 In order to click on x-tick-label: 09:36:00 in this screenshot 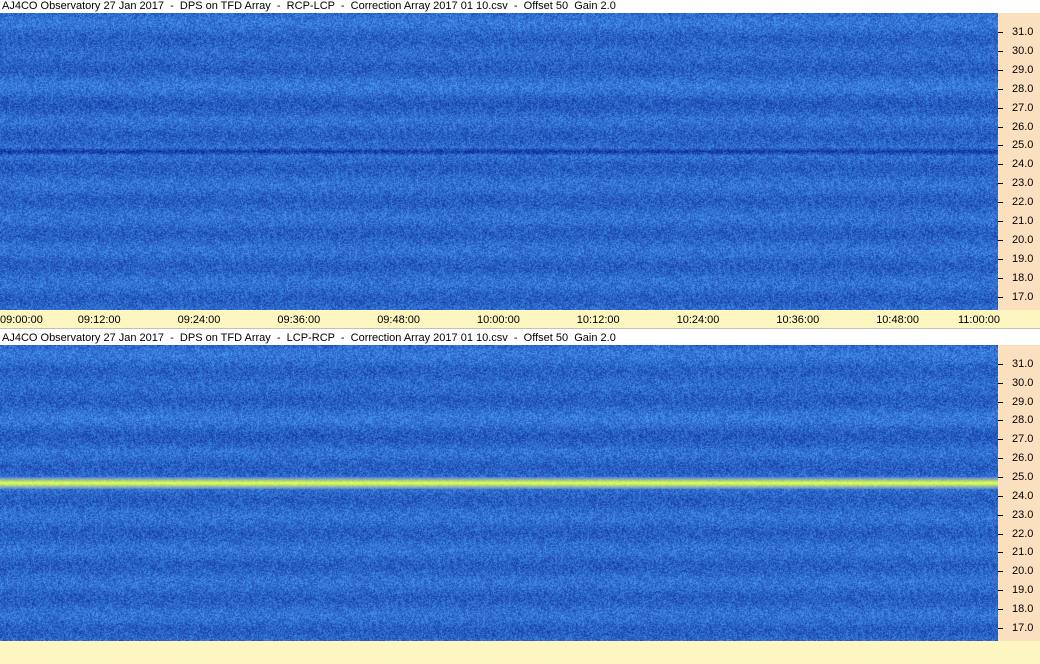, I will do `click(299, 320)`.